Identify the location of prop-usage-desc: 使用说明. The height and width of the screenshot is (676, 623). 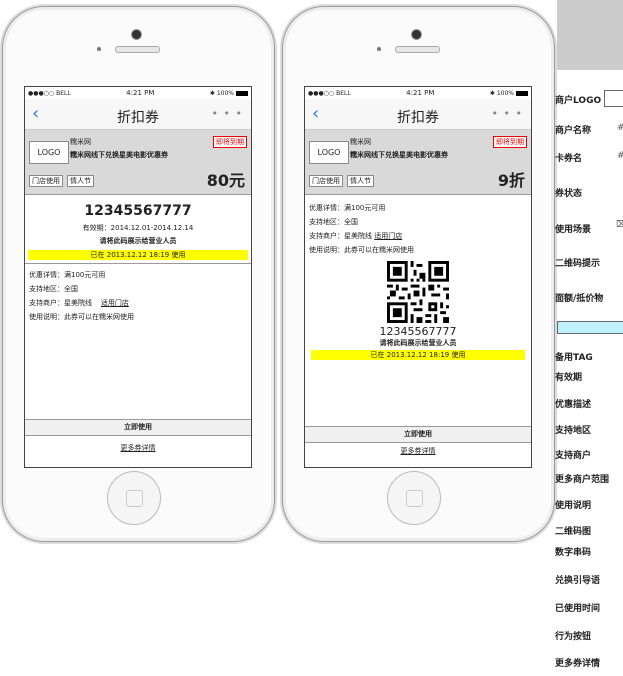
(573, 506).